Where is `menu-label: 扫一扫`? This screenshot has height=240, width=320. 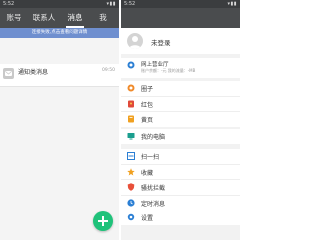 menu-label: 扫一扫 is located at coordinates (150, 157).